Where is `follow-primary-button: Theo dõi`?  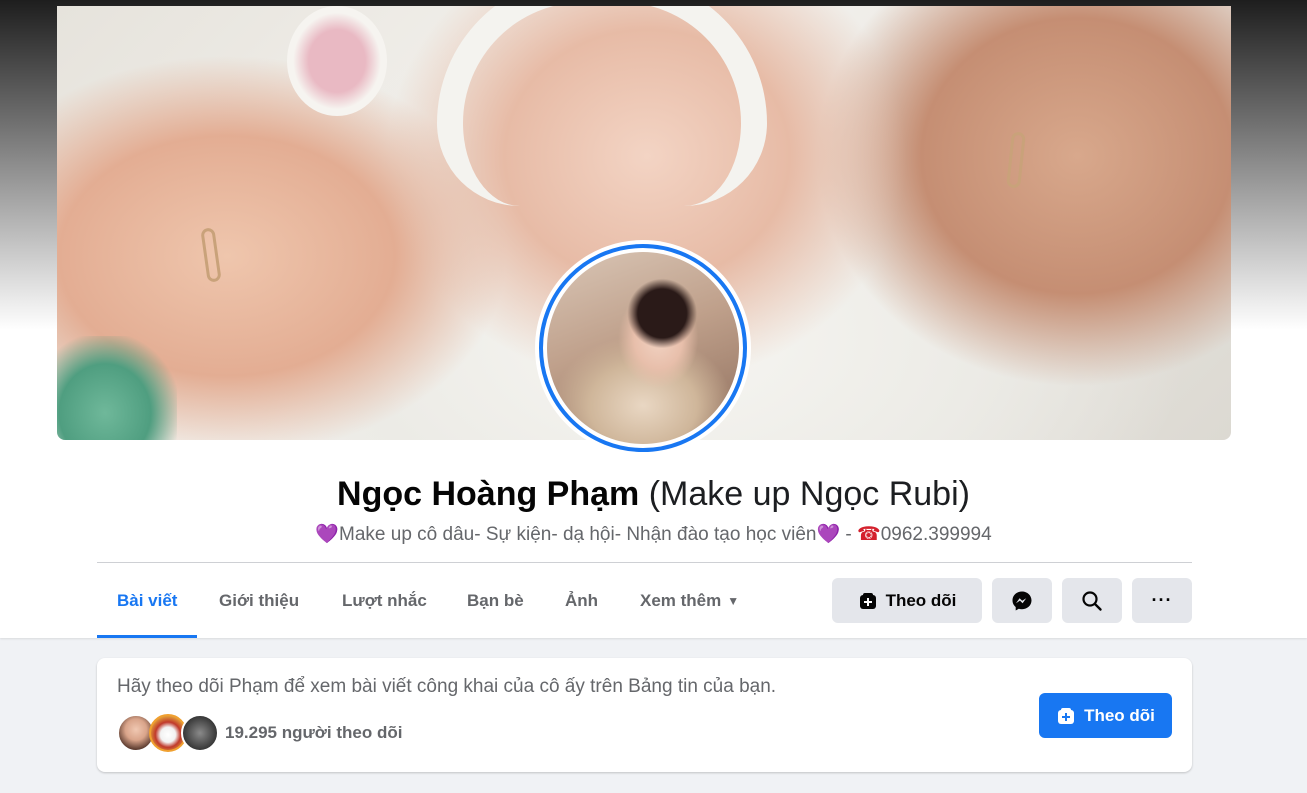 follow-primary-button: Theo dõi is located at coordinates (1105, 715).